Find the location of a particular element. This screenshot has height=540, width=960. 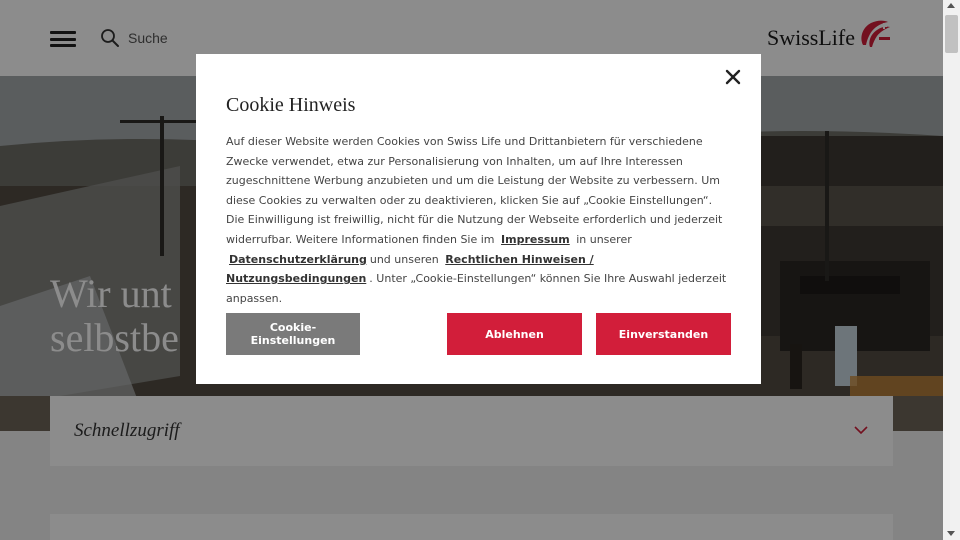

privacy-policy-link: Datenschutzerklärung is located at coordinates (298, 259).